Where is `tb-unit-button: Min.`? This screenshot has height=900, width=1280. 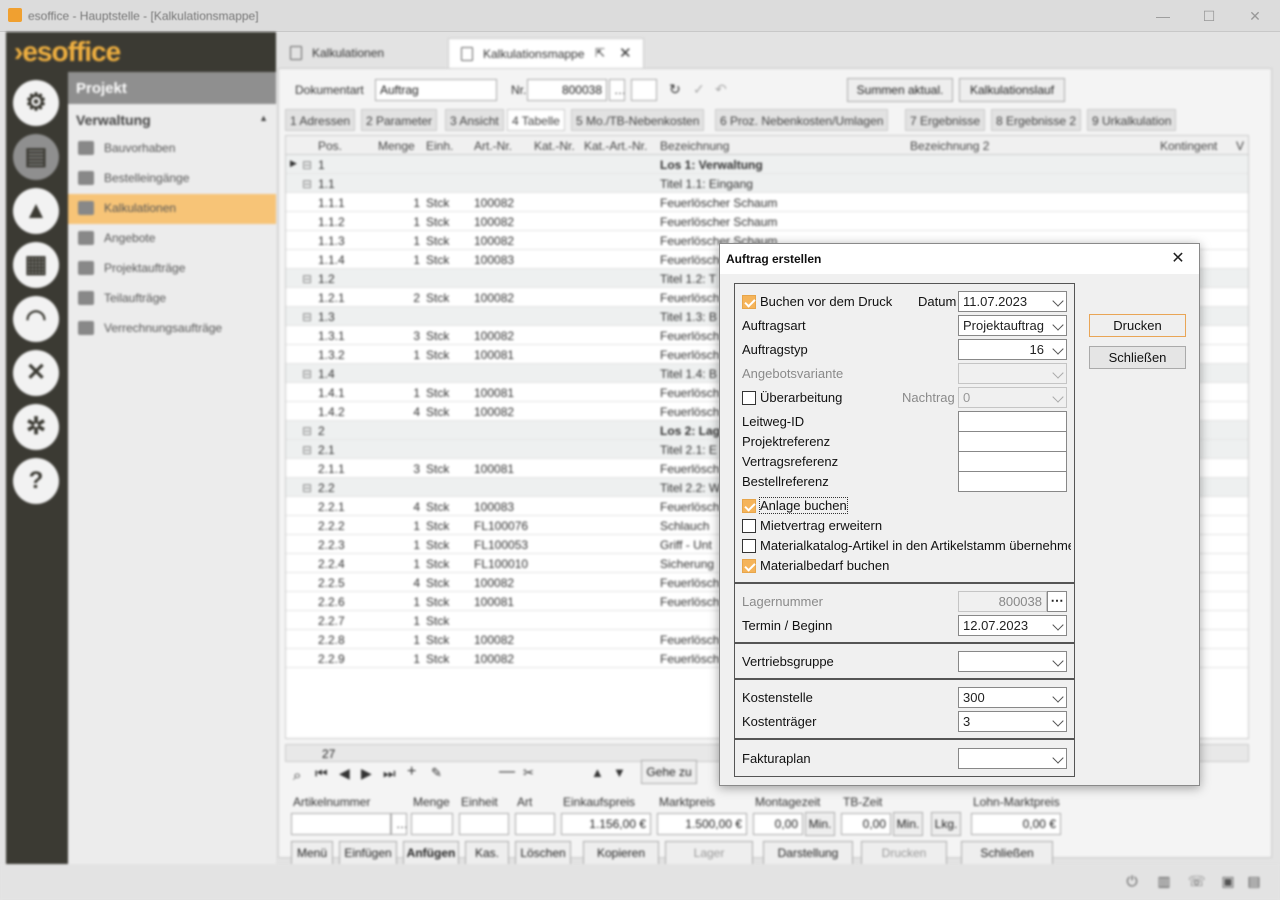 tb-unit-button: Min. is located at coordinates (908, 824).